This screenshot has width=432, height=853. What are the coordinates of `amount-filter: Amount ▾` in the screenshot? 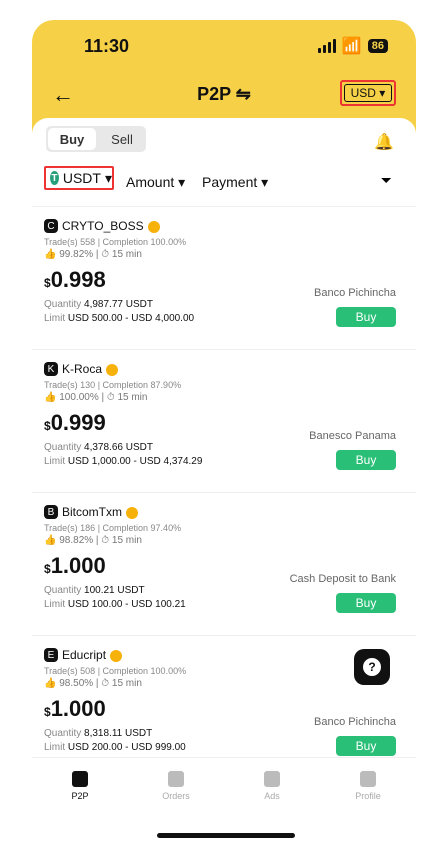 It's located at (155, 182).